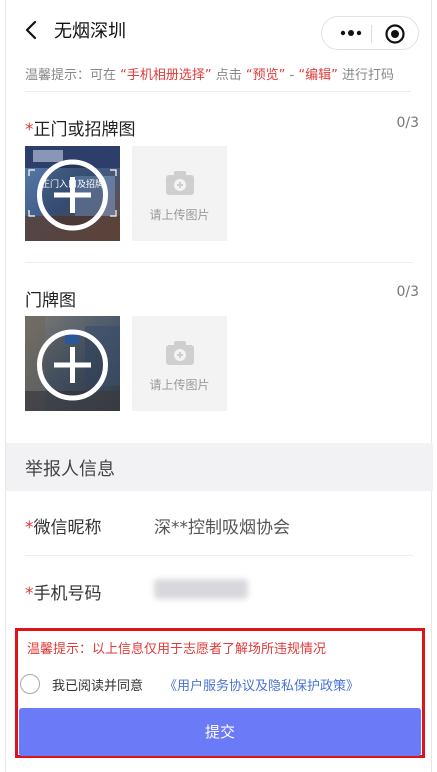 The image size is (437, 772). What do you see at coordinates (80, 130) in the screenshot?
I see `front-photo-title: *正门或招牌图` at bounding box center [80, 130].